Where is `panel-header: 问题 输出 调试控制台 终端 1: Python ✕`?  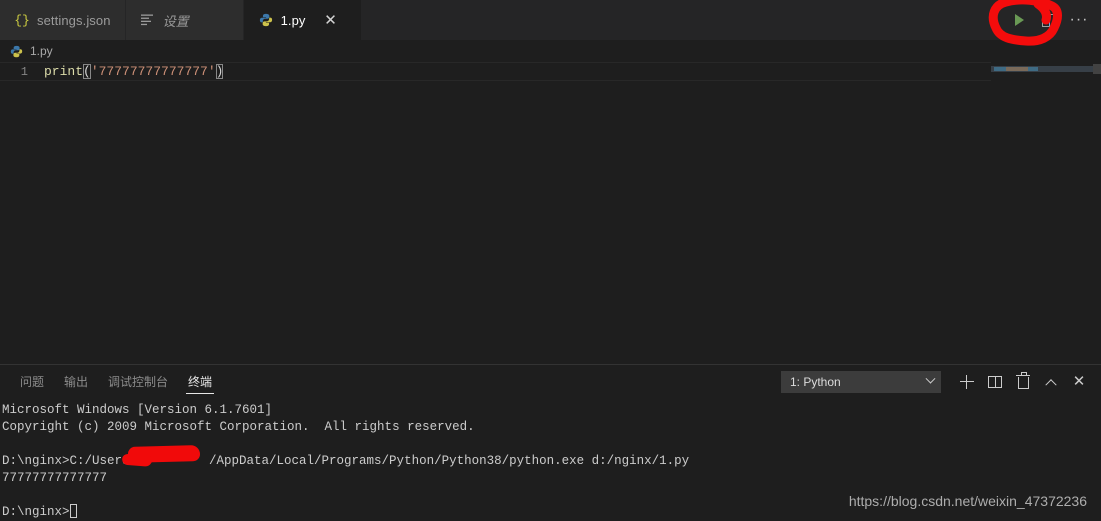
panel-header: 问题 输出 调试控制台 终端 1: Python ✕ is located at coordinates (550, 381).